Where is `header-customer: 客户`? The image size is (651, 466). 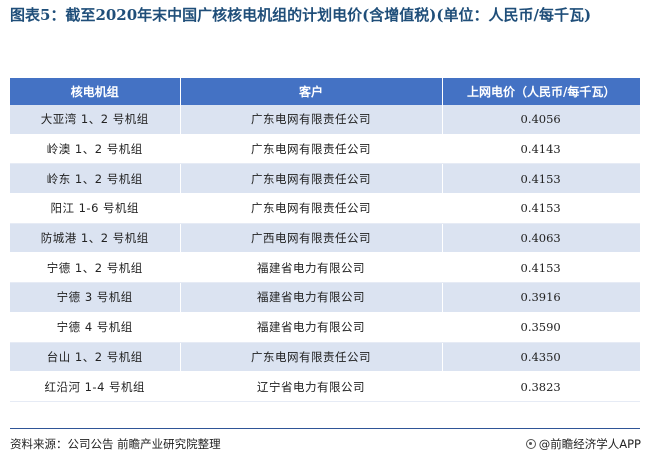
header-customer: 客户 is located at coordinates (311, 91).